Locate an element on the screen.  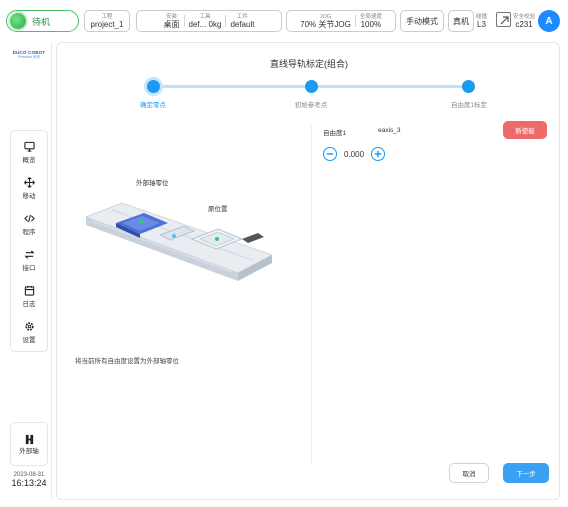
collision-level: 碰撞 L3 is located at coordinates (481, 20).